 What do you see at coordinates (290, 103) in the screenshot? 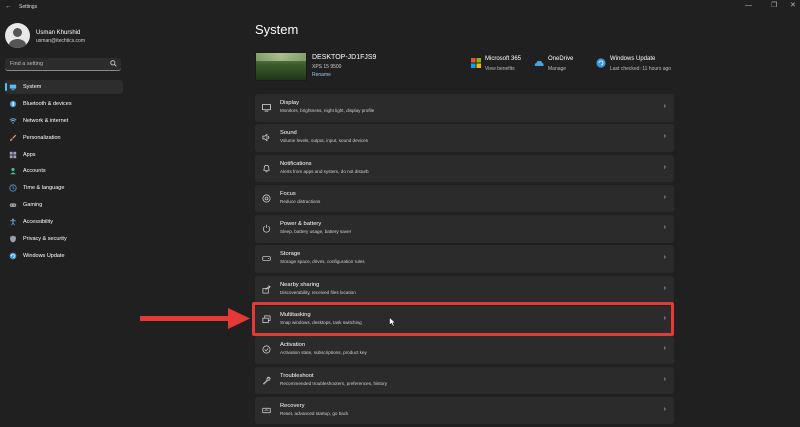
I see `setting-title: Display` at bounding box center [290, 103].